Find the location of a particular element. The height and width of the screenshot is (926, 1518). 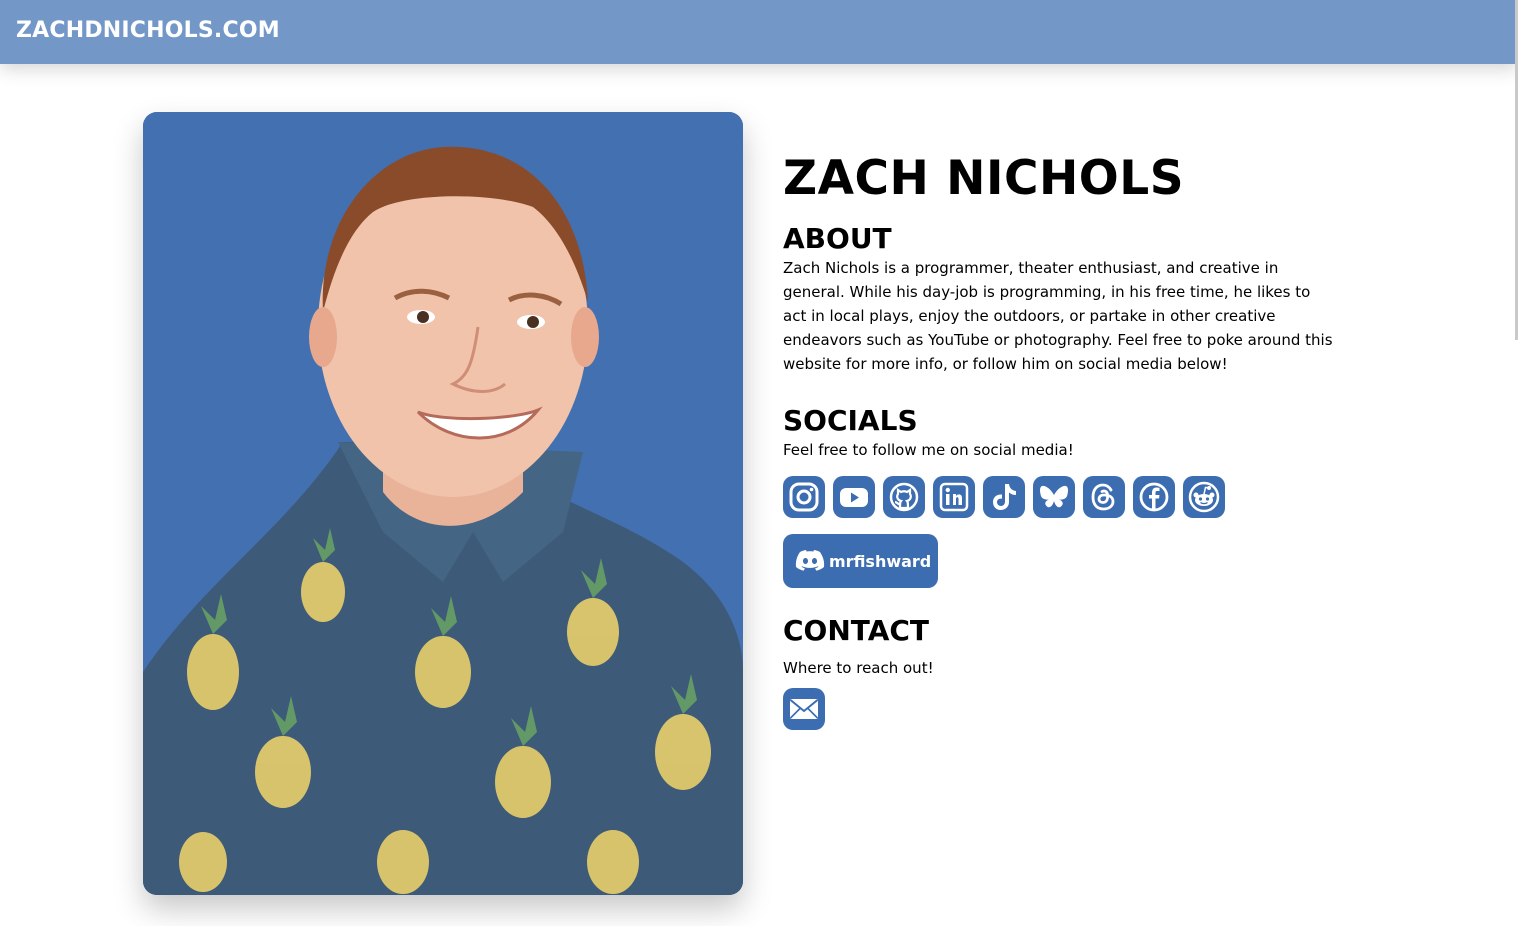

threads-icon is located at coordinates (1103, 497).